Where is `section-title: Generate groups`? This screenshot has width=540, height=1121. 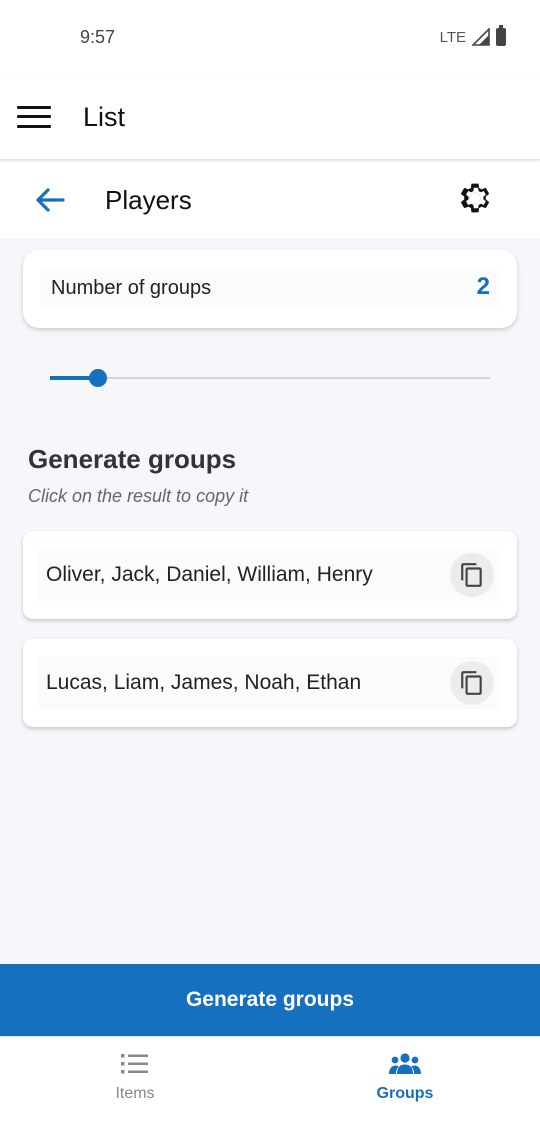
section-title: Generate groups is located at coordinates (132, 459).